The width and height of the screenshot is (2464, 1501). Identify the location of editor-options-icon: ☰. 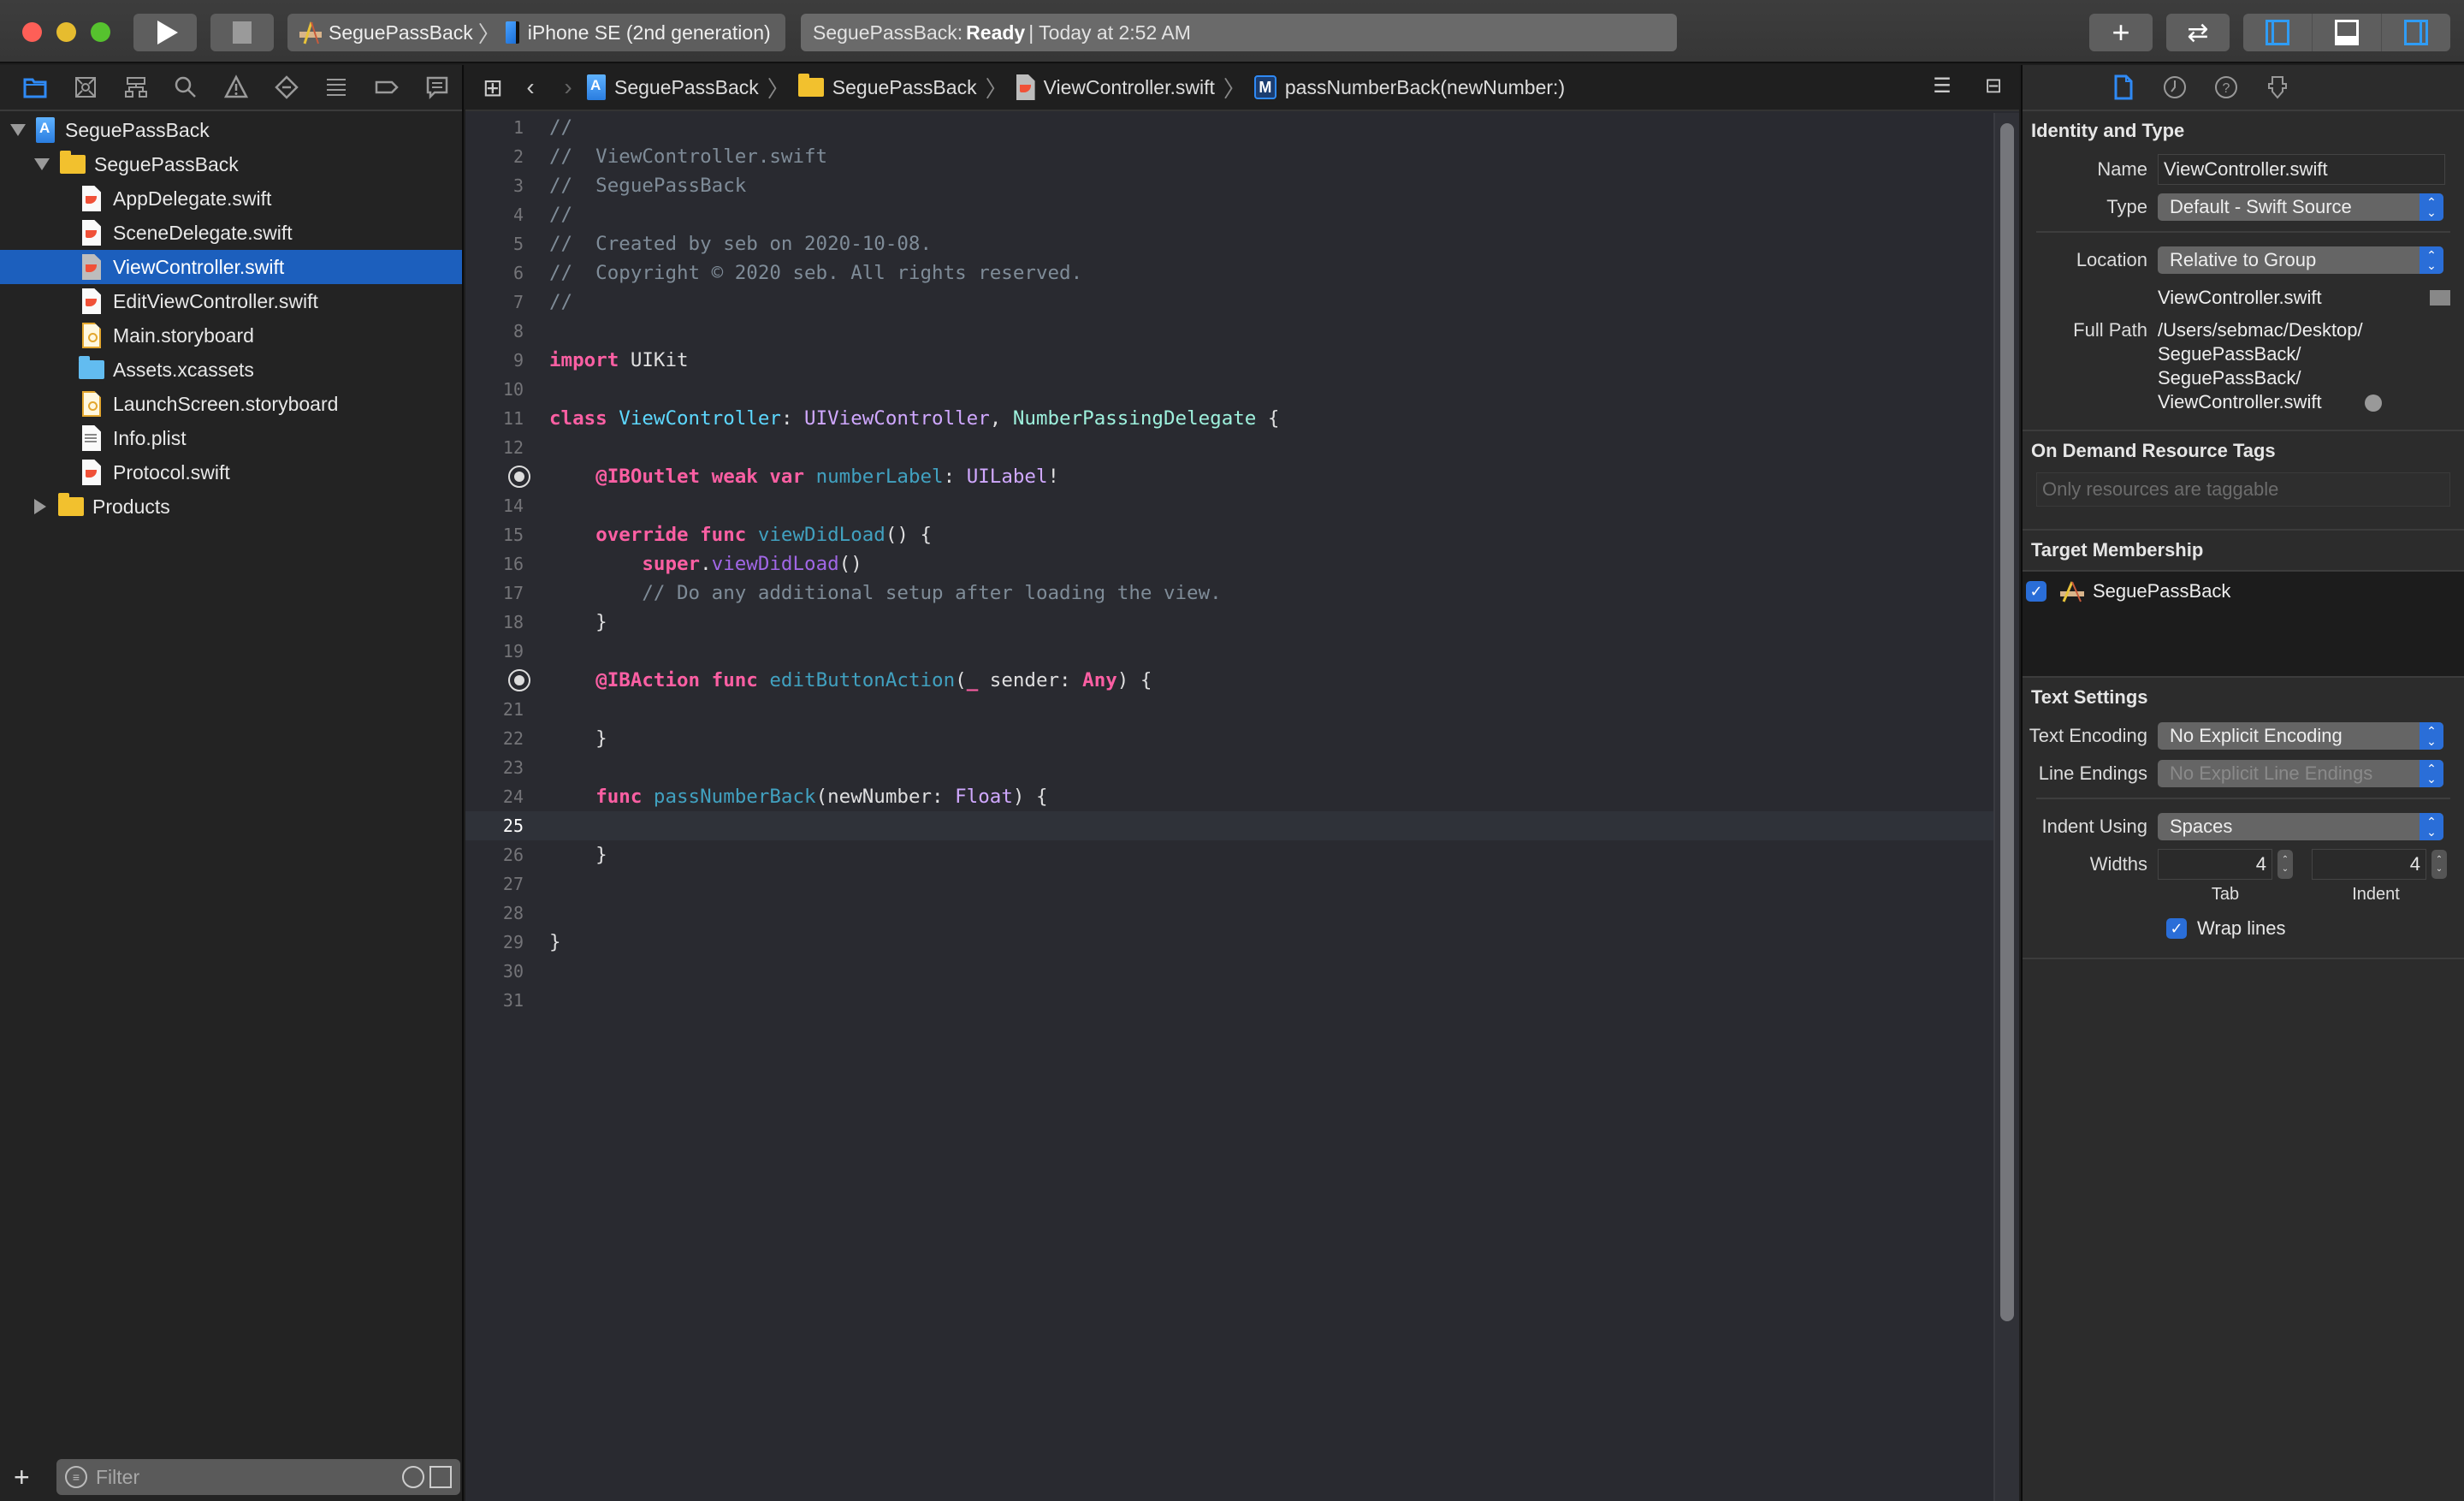
(1942, 87).